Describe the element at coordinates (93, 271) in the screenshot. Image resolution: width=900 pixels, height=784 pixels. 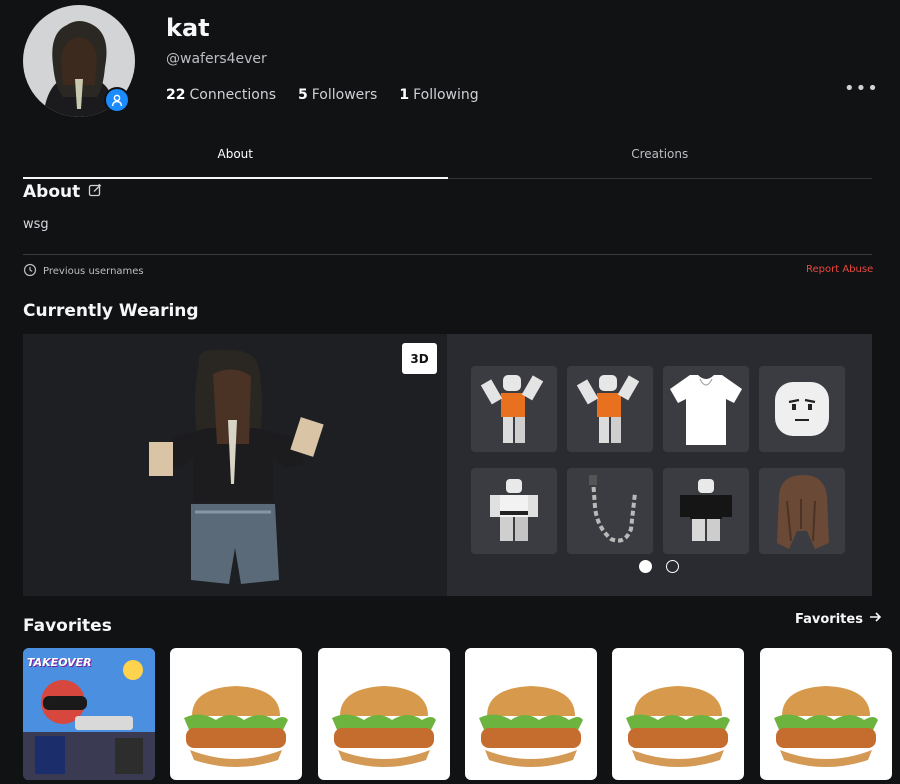
I see `previous-usernames-label: Previous usernames` at that location.